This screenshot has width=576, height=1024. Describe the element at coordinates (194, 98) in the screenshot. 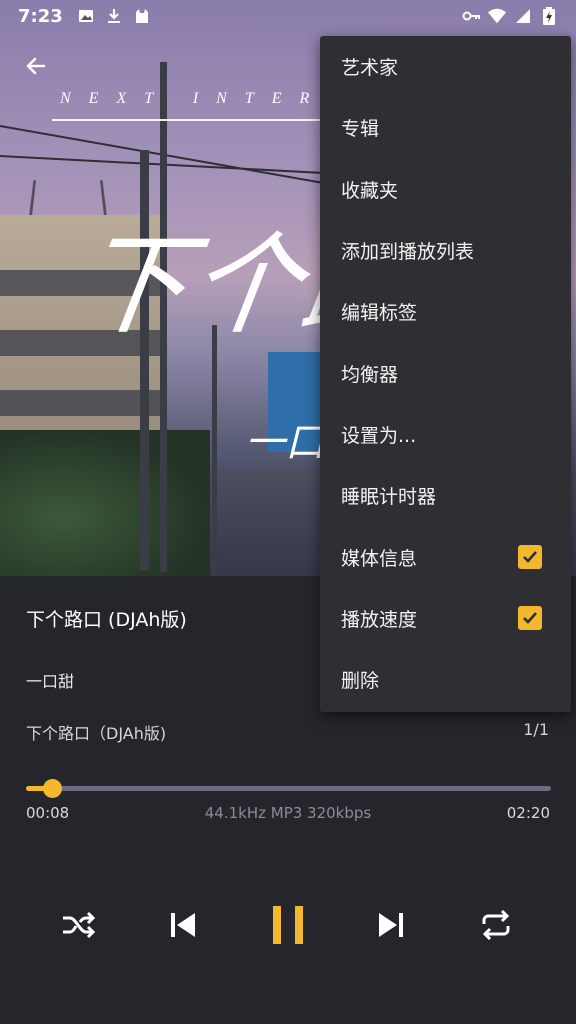

I see `art-banner-text: NEXT INTER` at that location.